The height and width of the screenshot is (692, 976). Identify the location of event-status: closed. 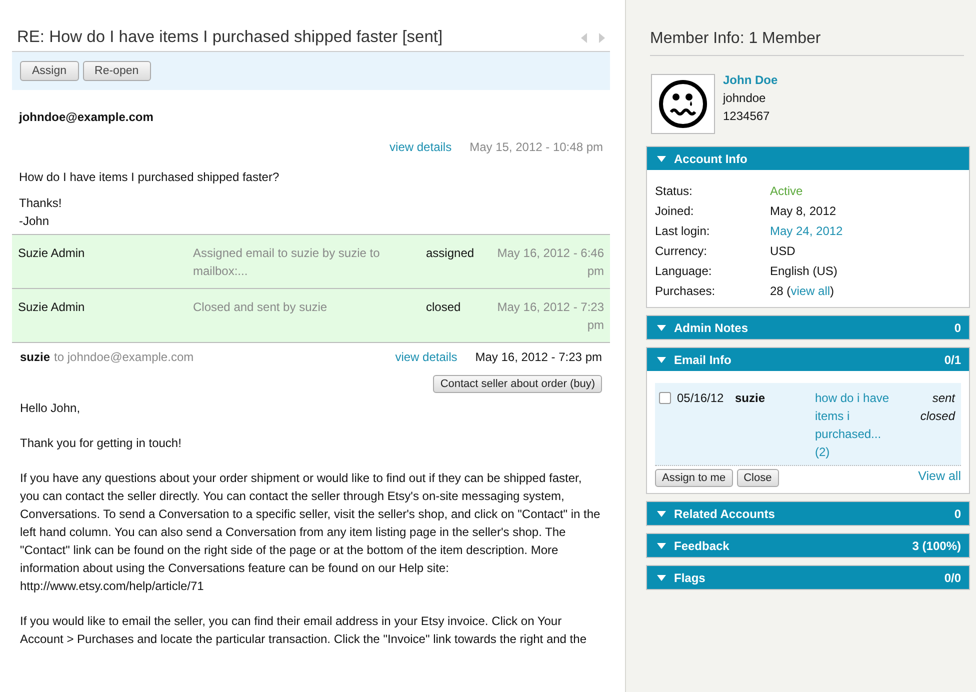
(444, 307).